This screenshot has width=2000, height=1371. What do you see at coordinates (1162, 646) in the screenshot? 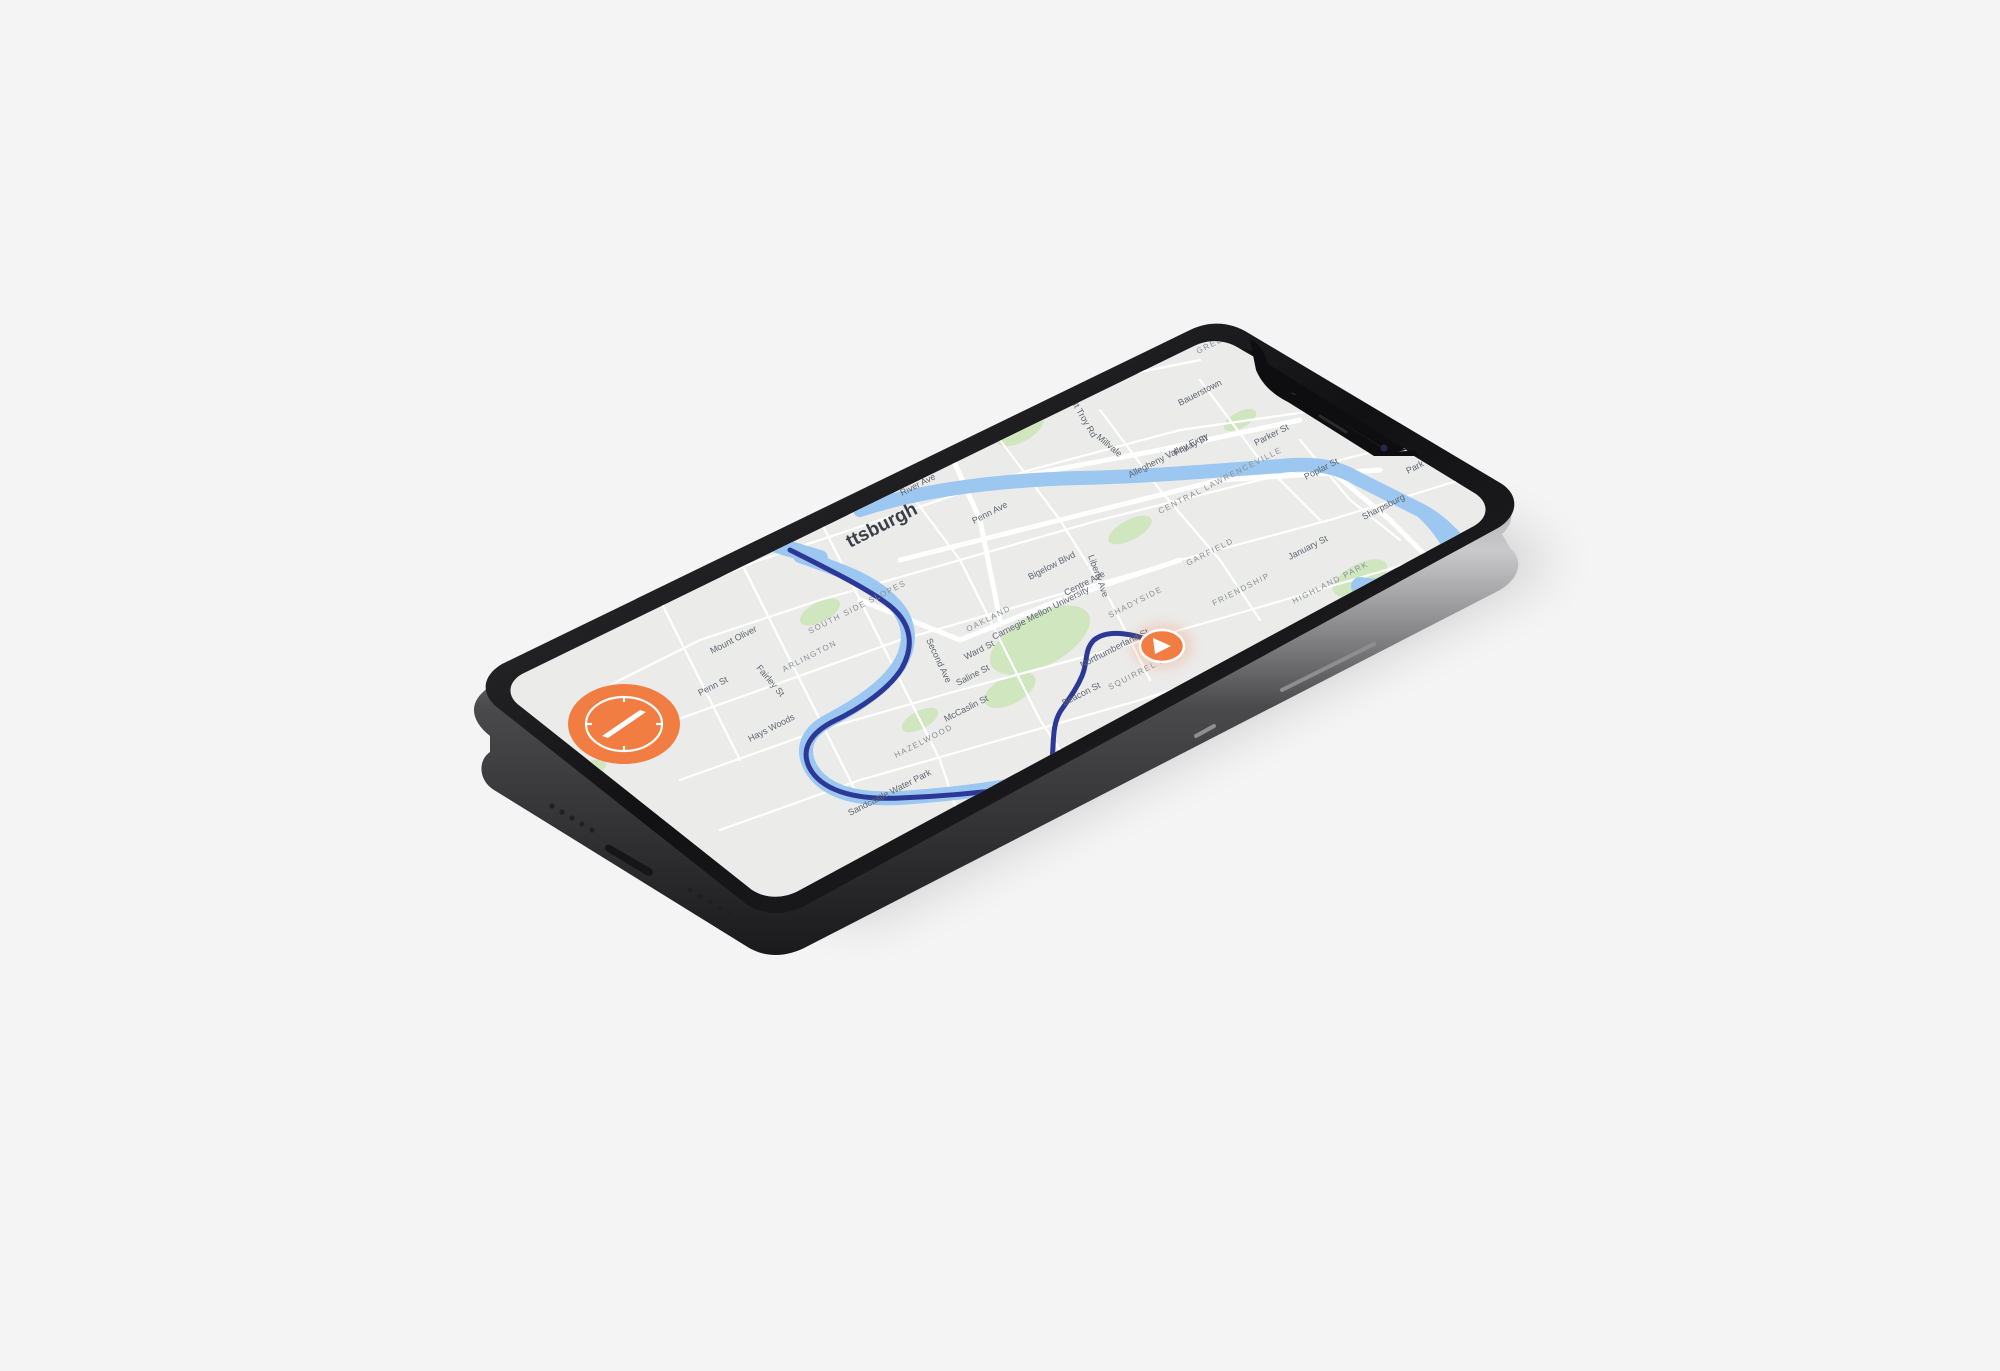
I see `destination-marker` at bounding box center [1162, 646].